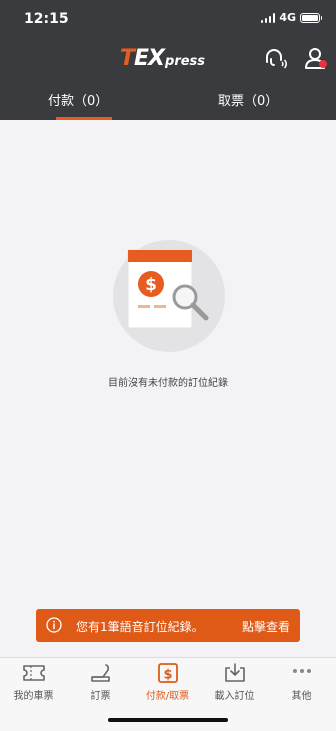 The height and width of the screenshot is (731, 336). I want to click on signal-icon, so click(268, 17).